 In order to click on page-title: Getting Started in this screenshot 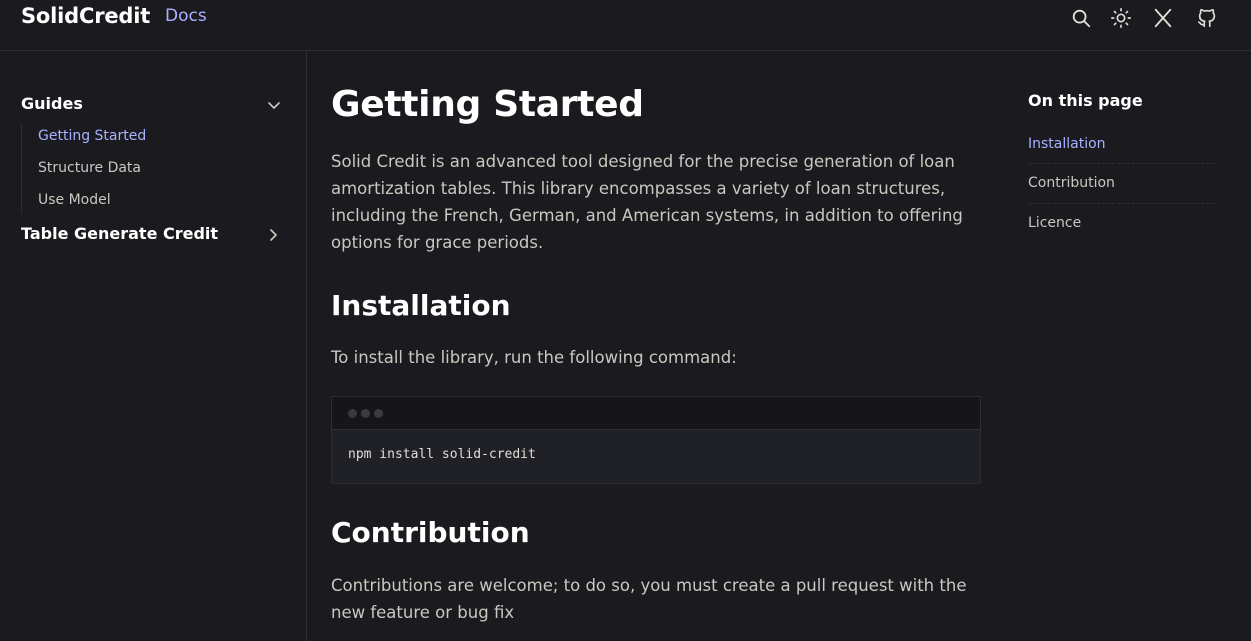, I will do `click(487, 104)`.